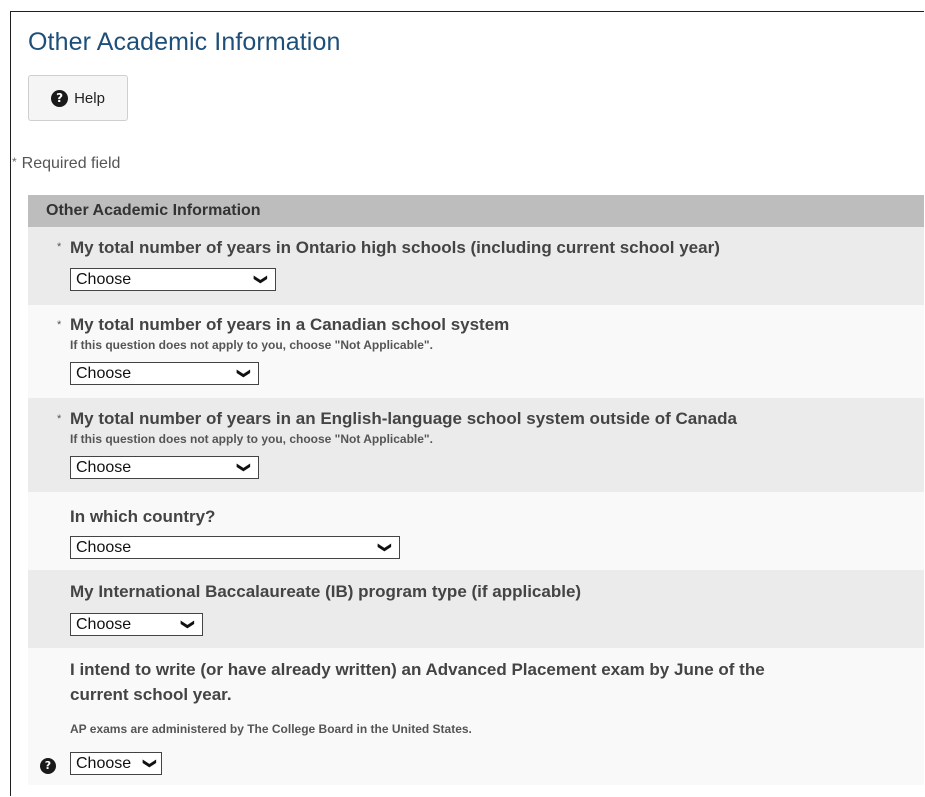 This screenshot has width=925, height=797. I want to click on ap-exam-select: Choose ❯, so click(116, 763).